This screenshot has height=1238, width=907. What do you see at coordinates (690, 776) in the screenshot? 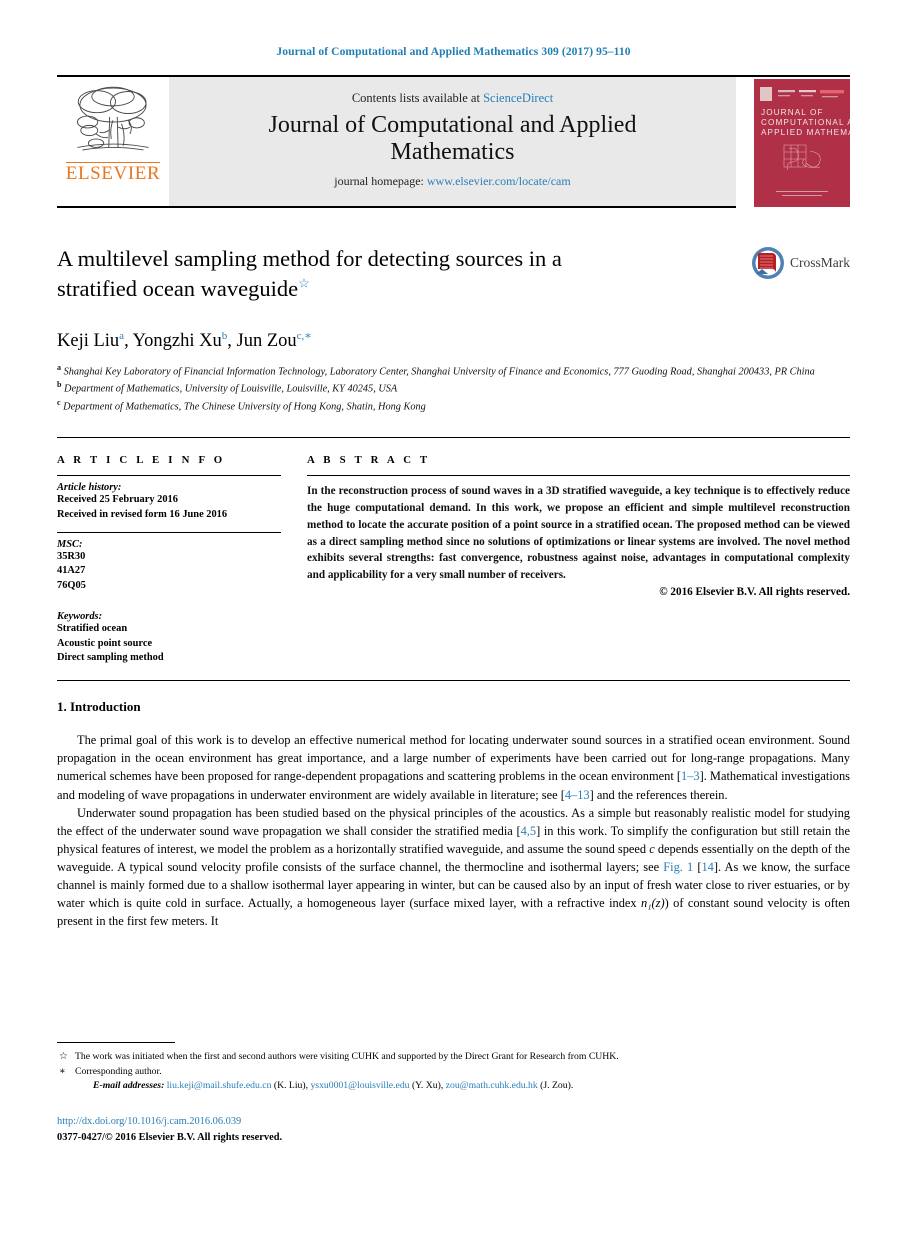
I see `citation-1-3: 1–3` at bounding box center [690, 776].